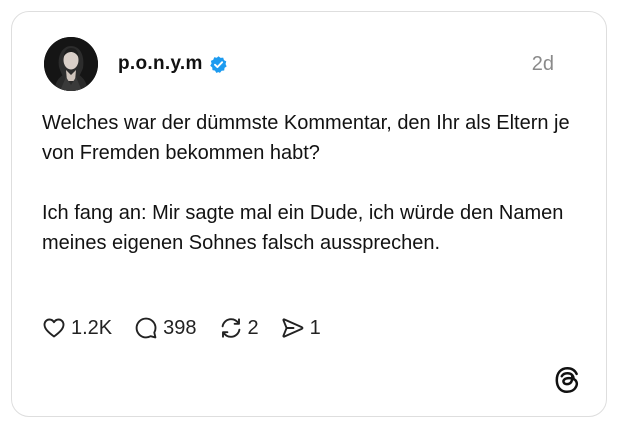  I want to click on heart-icon, so click(54, 328).